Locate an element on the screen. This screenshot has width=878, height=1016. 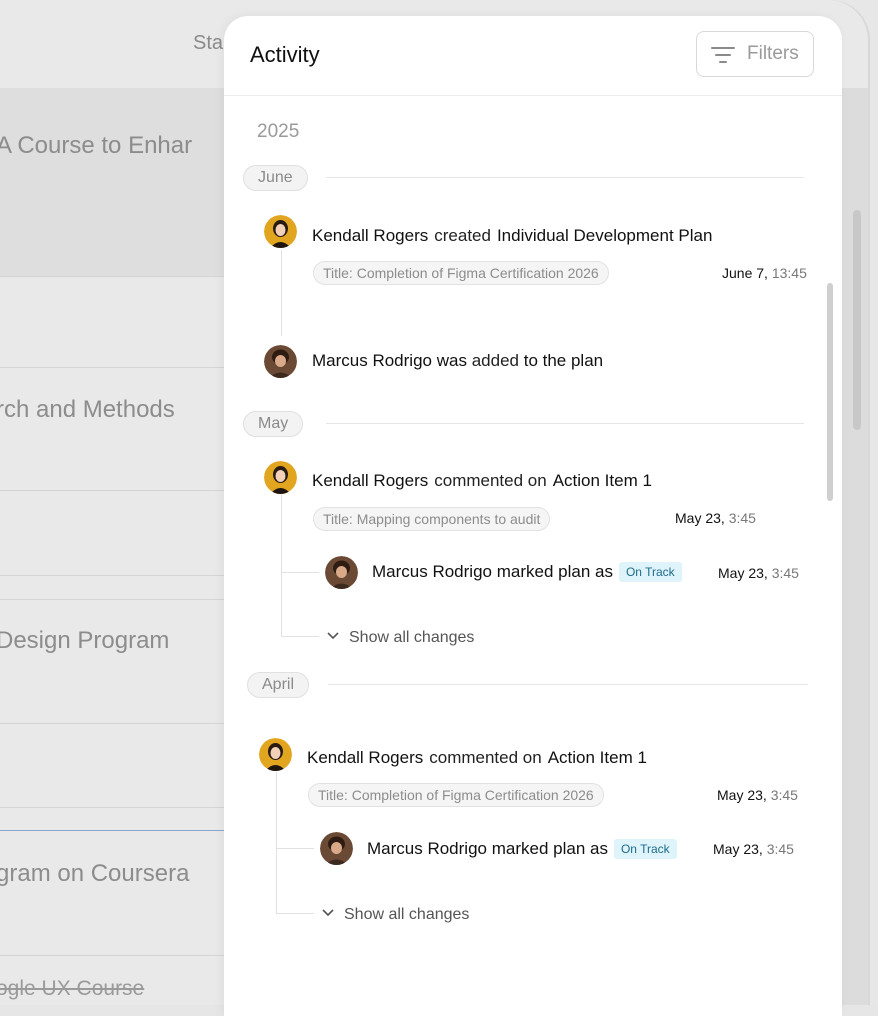
activity-line: Marcus Rodrigo was added to the plan is located at coordinates (457, 361).